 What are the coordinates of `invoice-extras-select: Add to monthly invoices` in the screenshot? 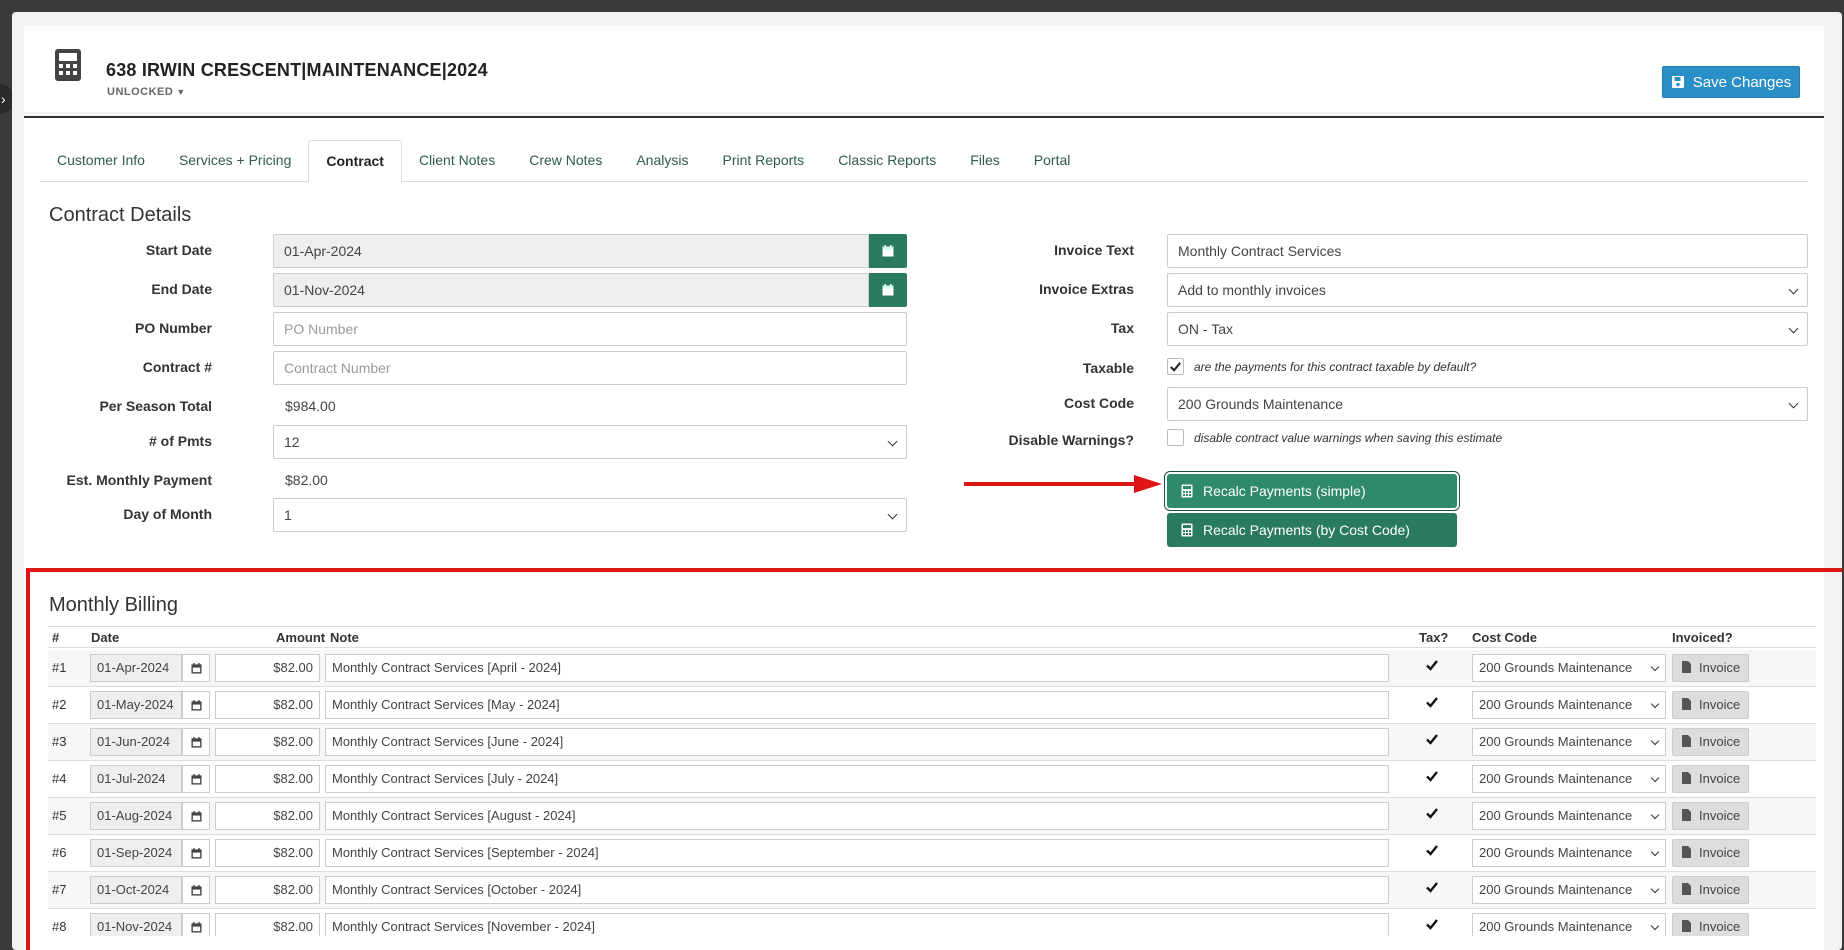 It's located at (1487, 290).